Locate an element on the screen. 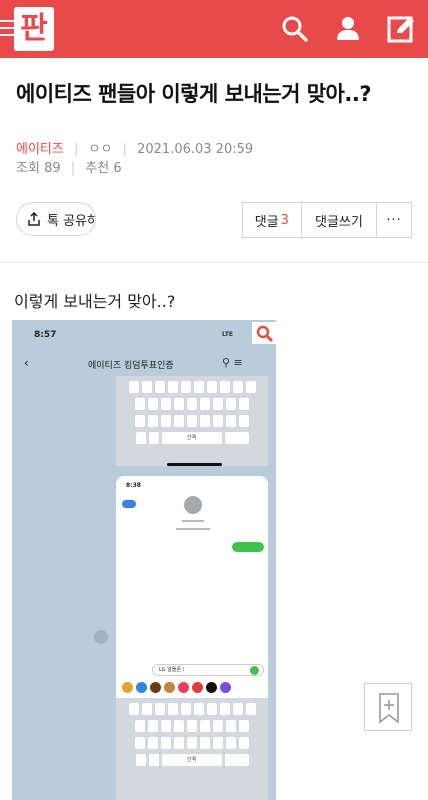 This screenshot has width=428, height=800. bookmark-button is located at coordinates (388, 707).